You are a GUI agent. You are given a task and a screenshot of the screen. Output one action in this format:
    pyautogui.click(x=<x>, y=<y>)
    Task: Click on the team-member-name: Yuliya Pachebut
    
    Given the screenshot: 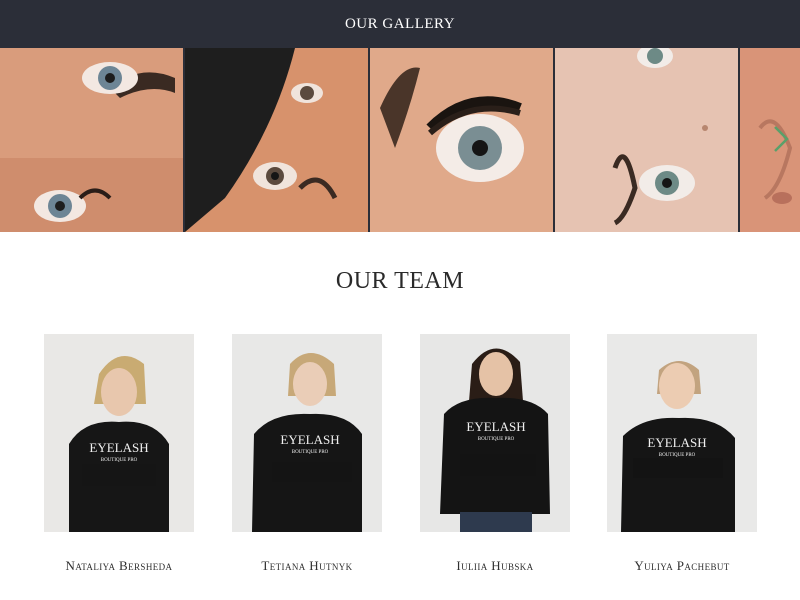 What is the action you would take?
    pyautogui.click(x=682, y=565)
    